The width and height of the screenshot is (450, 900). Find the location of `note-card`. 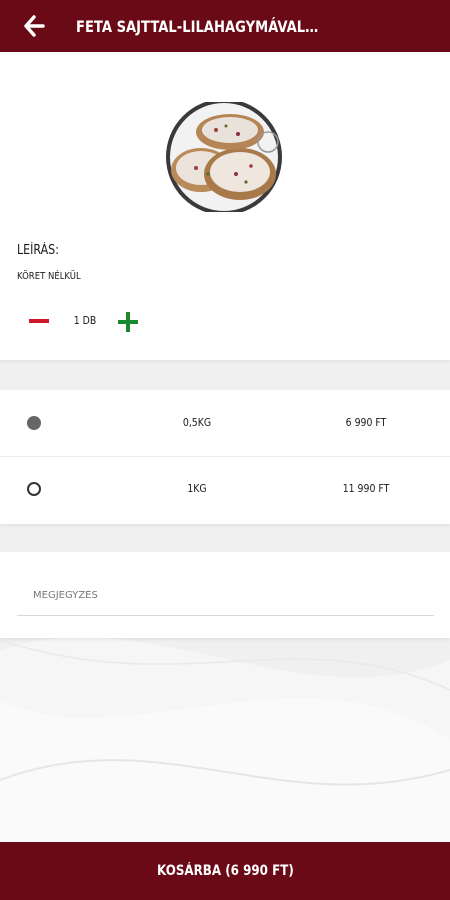

note-card is located at coordinates (225, 595).